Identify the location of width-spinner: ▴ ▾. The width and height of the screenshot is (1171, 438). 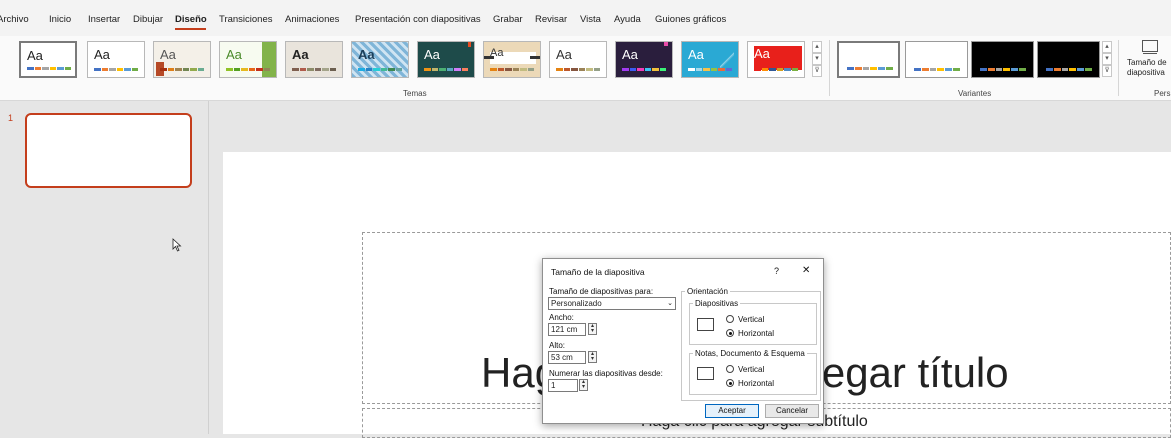
(592, 329).